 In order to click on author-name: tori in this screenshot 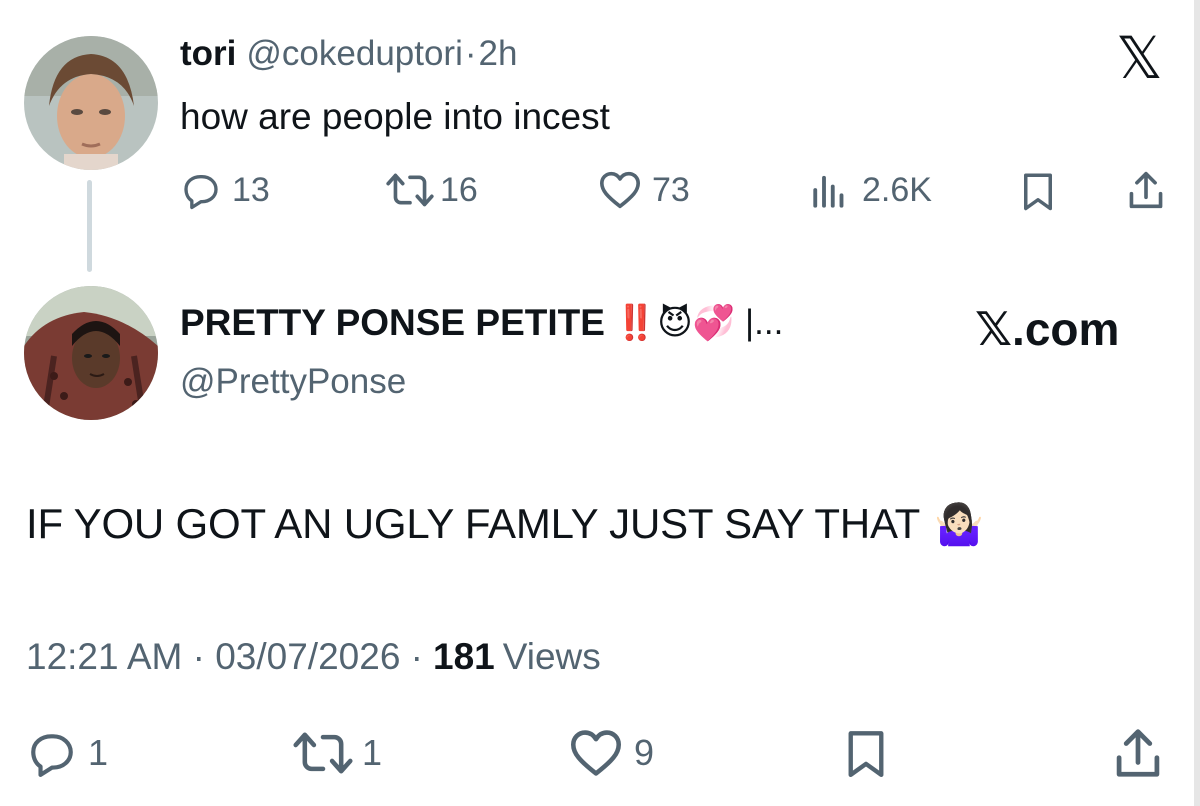, I will do `click(208, 54)`.